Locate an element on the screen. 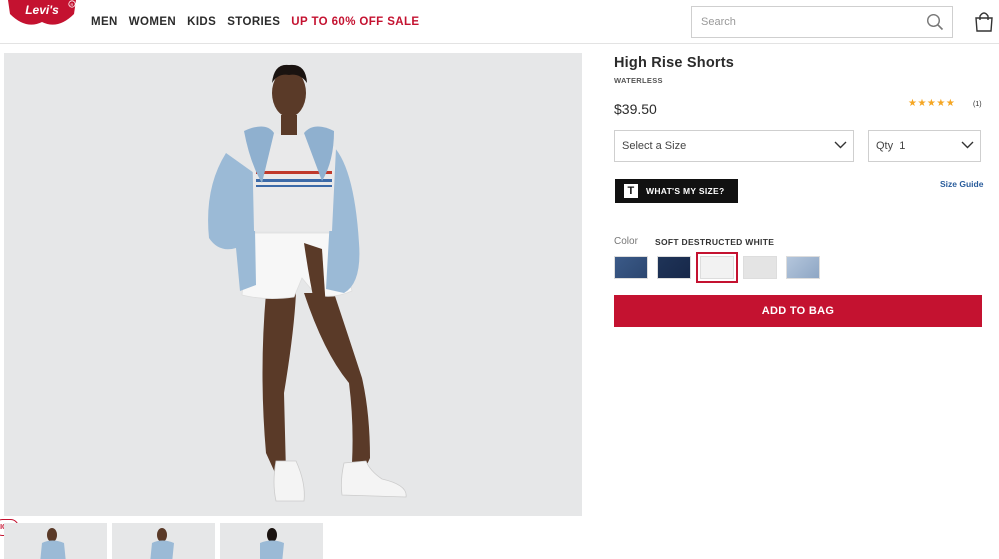 Image resolution: width=999 pixels, height=559 pixels. size-select: Select a Size is located at coordinates (734, 146).